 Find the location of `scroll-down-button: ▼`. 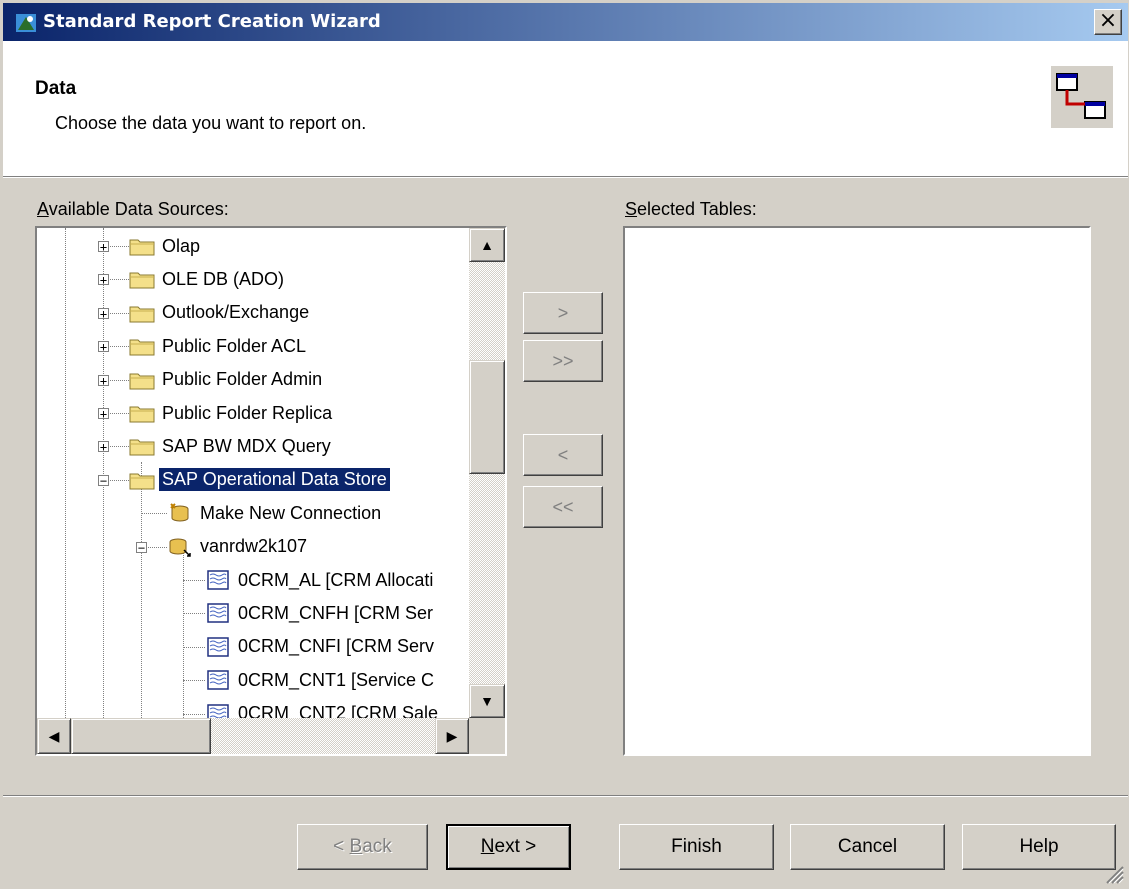

scroll-down-button: ▼ is located at coordinates (487, 701).